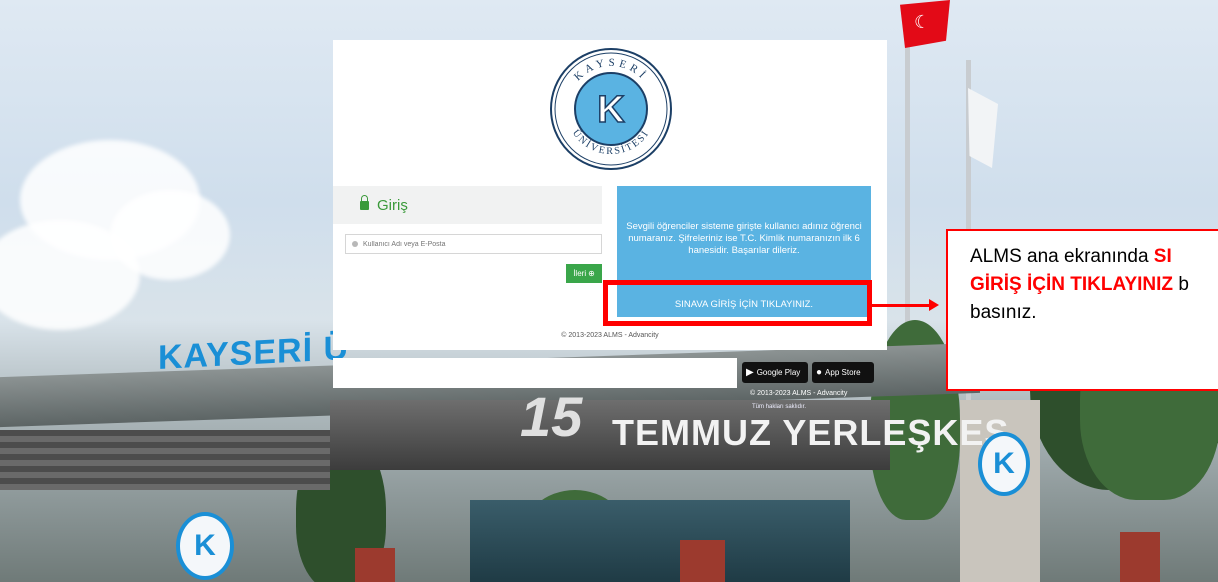 The height and width of the screenshot is (582, 1218). I want to click on callout-text: ALMS ana ekranında, so click(1062, 256).